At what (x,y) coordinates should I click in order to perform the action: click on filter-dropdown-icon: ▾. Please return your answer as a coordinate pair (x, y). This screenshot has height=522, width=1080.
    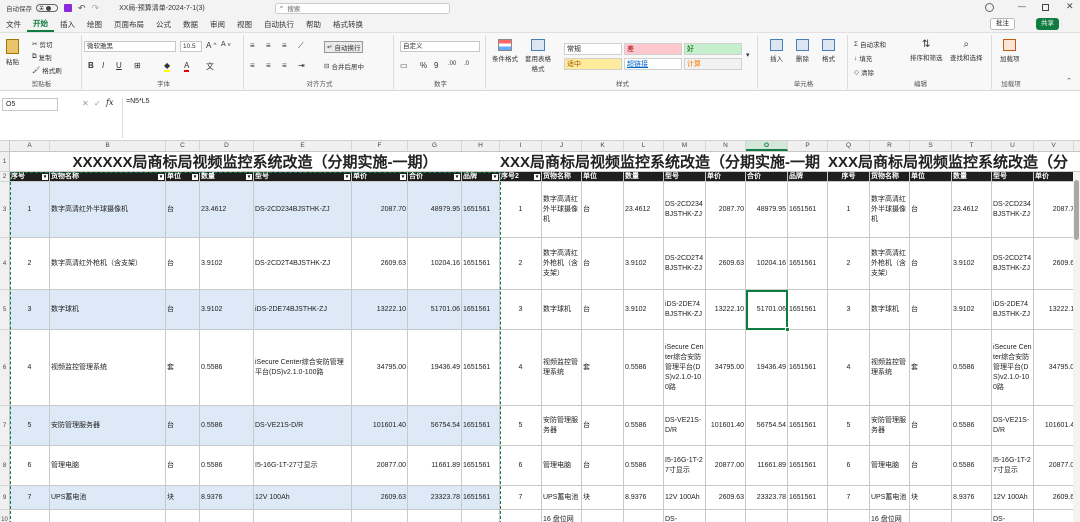
    Looking at the image, I should click on (457, 176).